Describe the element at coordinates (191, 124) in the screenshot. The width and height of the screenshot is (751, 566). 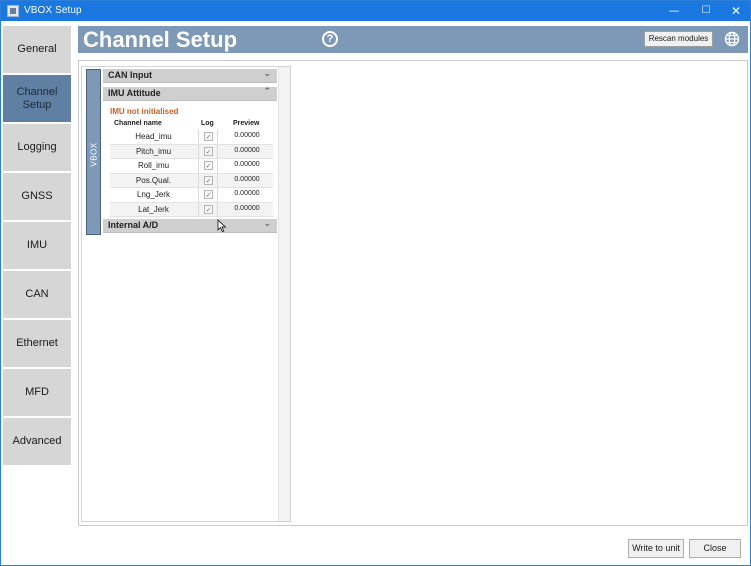
I see `table-header: Channel name Log Preview` at that location.